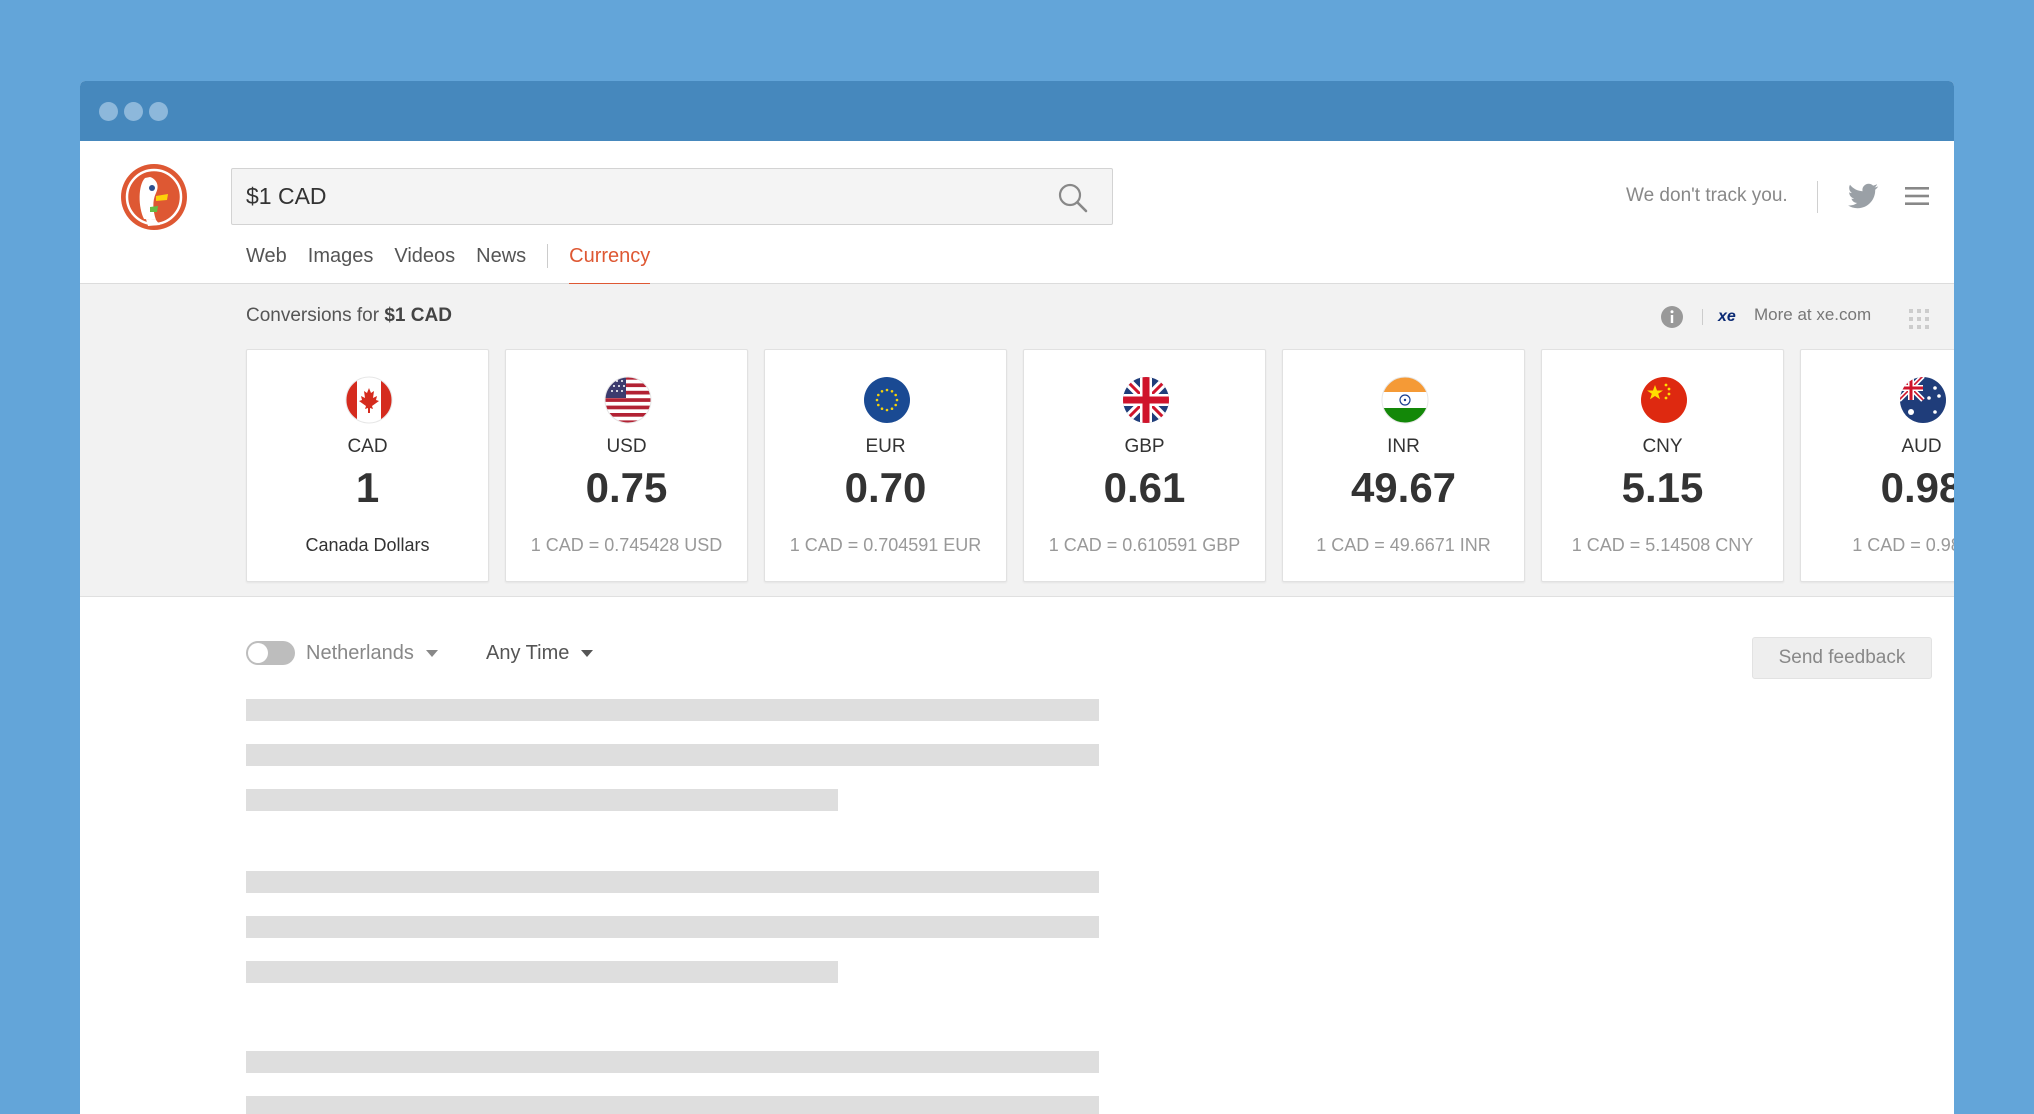  I want to click on xe-logo: xe, so click(1727, 317).